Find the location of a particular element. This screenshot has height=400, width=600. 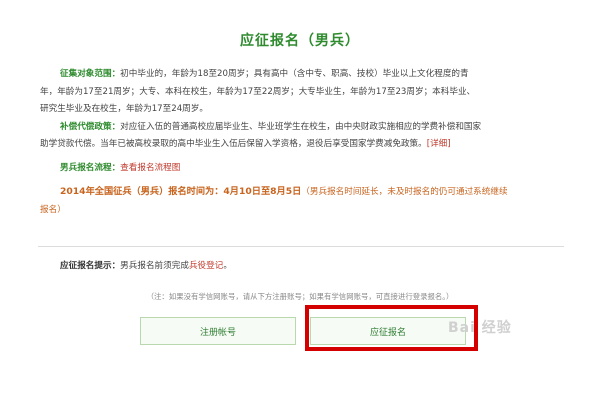

hint-label: 应征报名提示： is located at coordinates (90, 266).